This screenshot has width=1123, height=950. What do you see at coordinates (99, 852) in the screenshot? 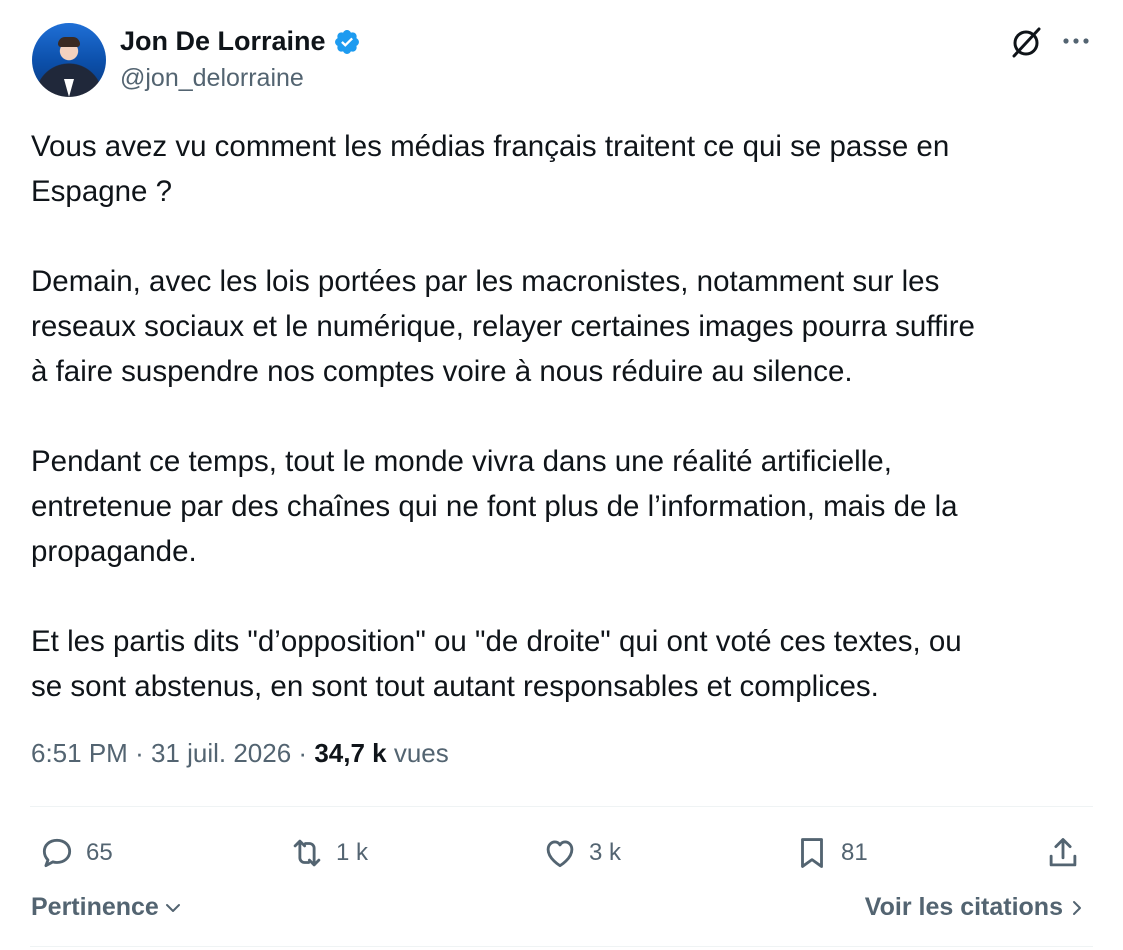
I see `reply-count: 65` at bounding box center [99, 852].